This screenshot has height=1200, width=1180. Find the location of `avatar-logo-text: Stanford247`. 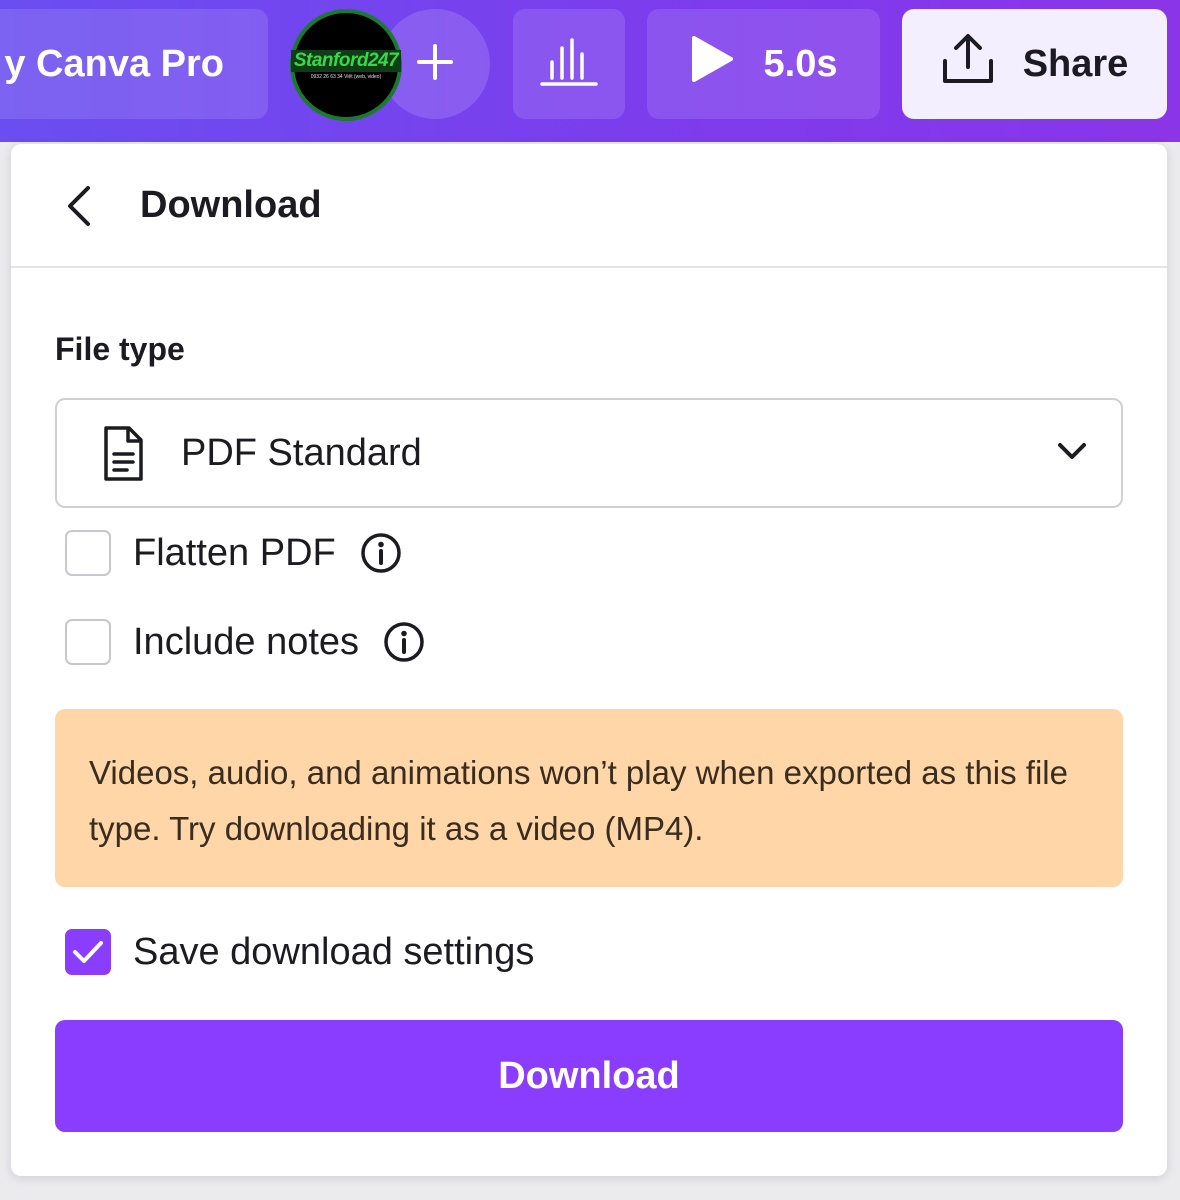

avatar-logo-text: Stanford247 is located at coordinates (346, 61).